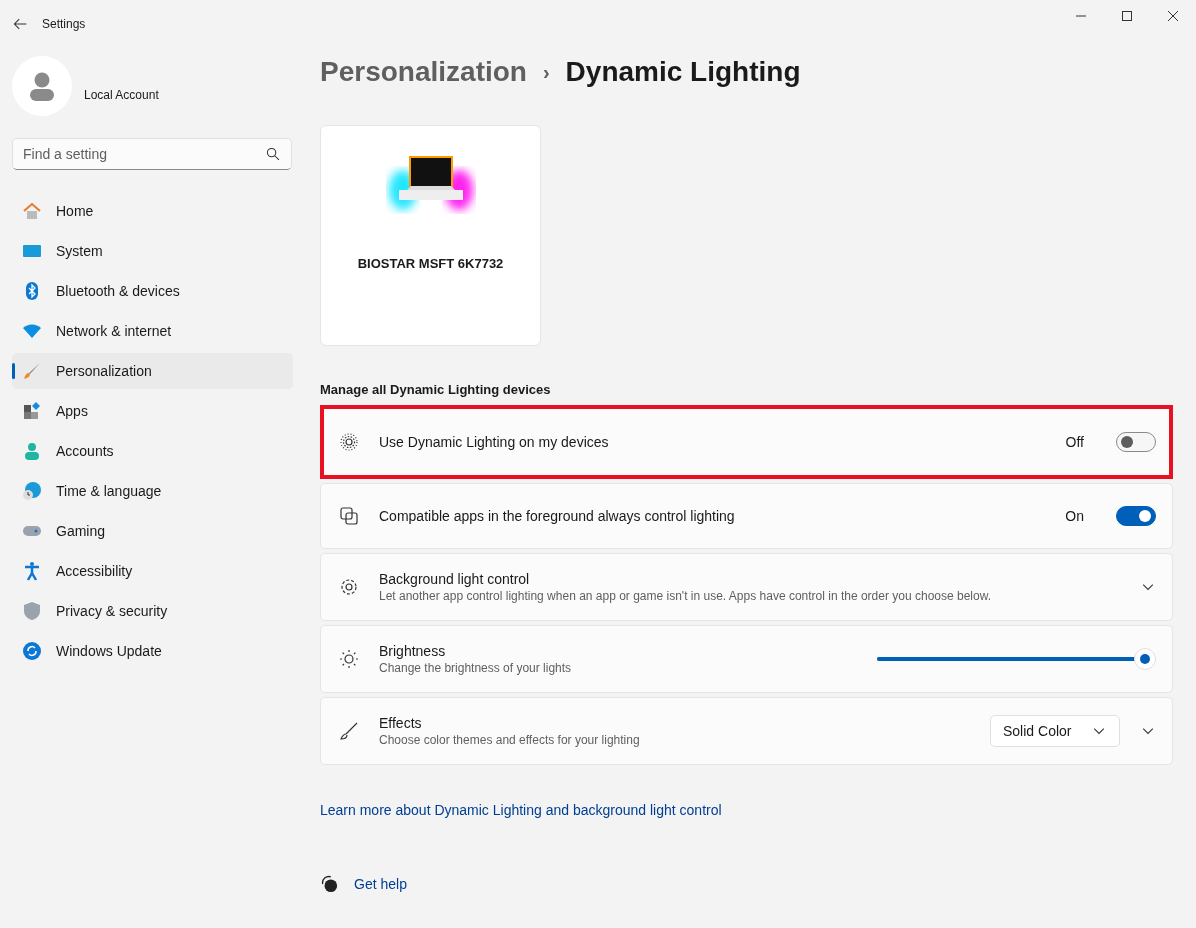 The image size is (1196, 928). Describe the element at coordinates (683, 72) in the screenshot. I see `page-title: Dynamic Lighting` at that location.